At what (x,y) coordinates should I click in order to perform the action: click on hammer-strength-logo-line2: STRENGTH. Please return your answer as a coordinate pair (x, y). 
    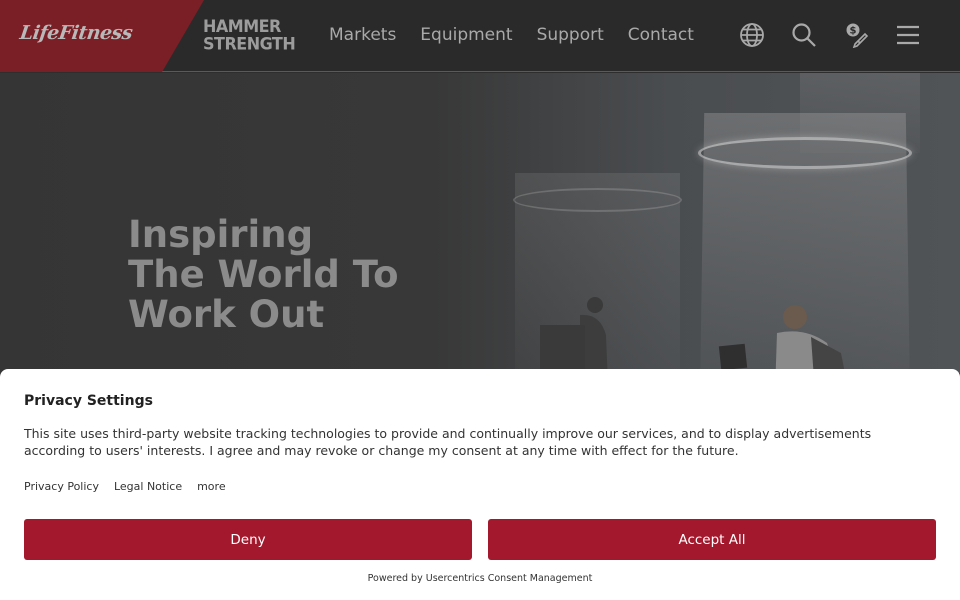
    Looking at the image, I should click on (249, 43).